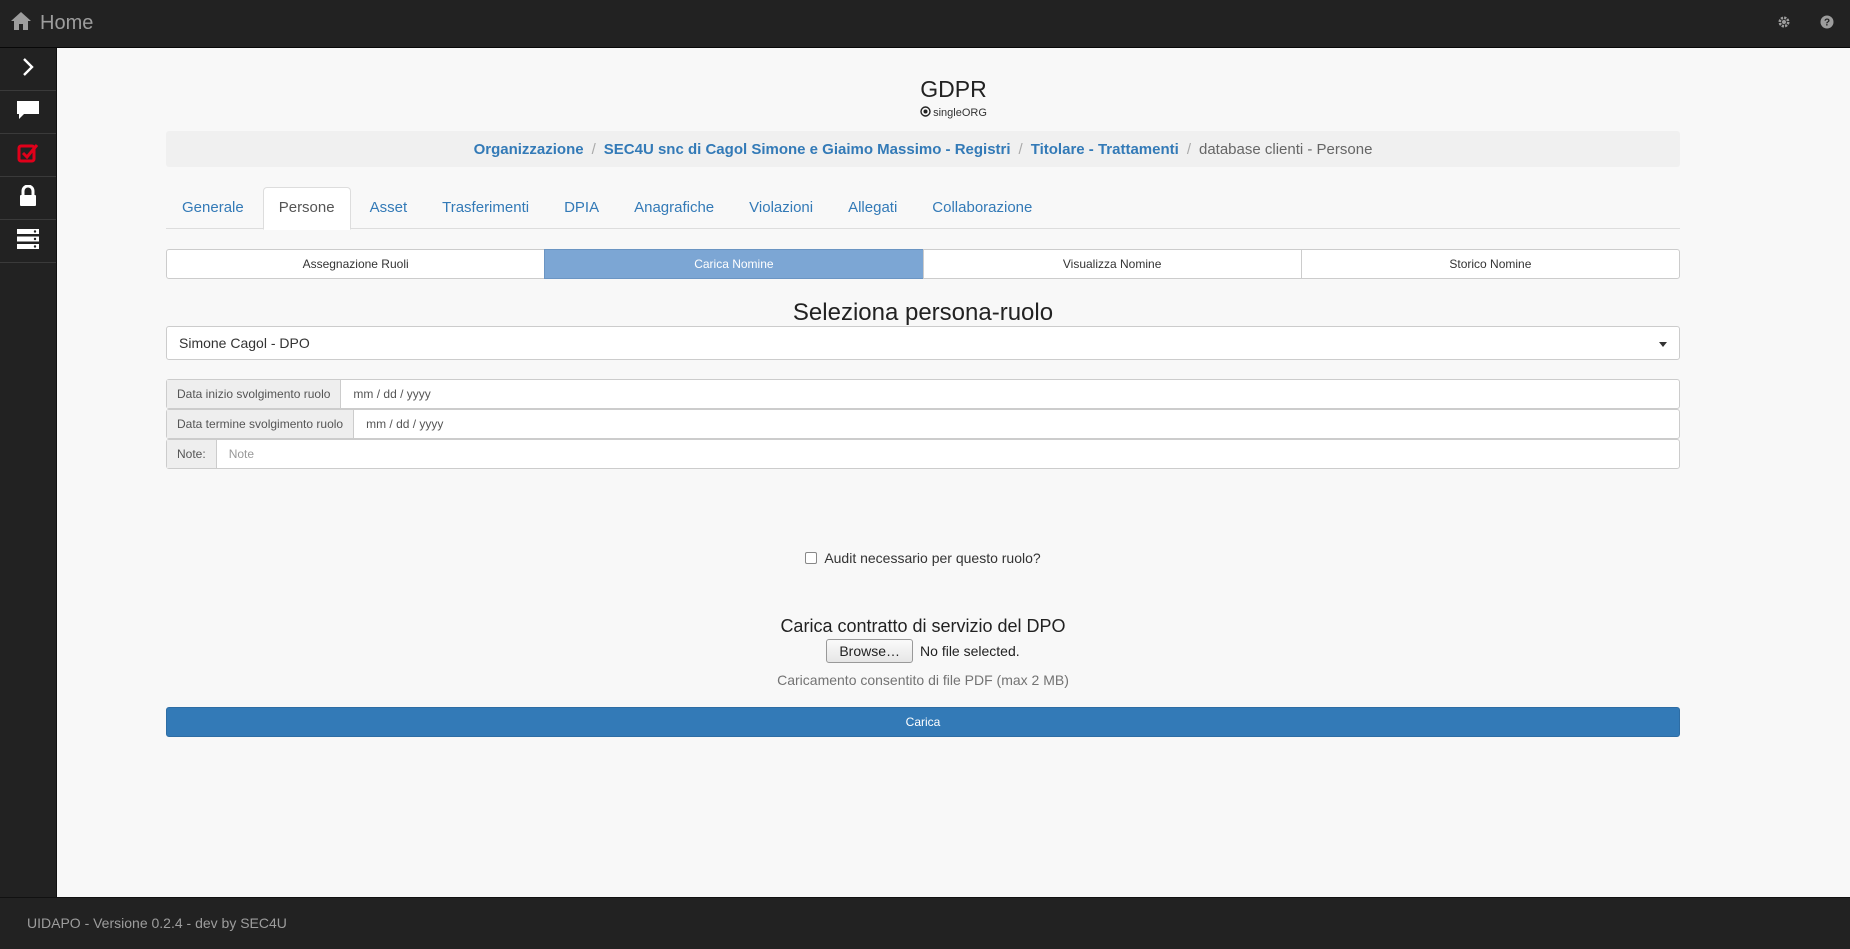 Image resolution: width=1850 pixels, height=949 pixels. What do you see at coordinates (923, 312) in the screenshot?
I see `section-title: Seleziona persona-ruolo` at bounding box center [923, 312].